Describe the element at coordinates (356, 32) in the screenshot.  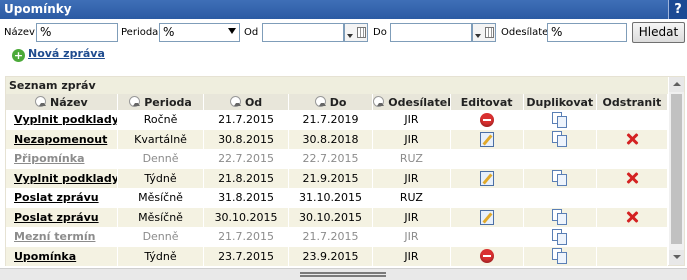
I see `from-calendar-button` at that location.